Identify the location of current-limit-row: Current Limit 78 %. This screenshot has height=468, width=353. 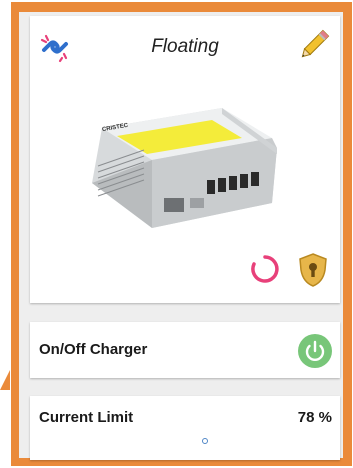
(185, 428).